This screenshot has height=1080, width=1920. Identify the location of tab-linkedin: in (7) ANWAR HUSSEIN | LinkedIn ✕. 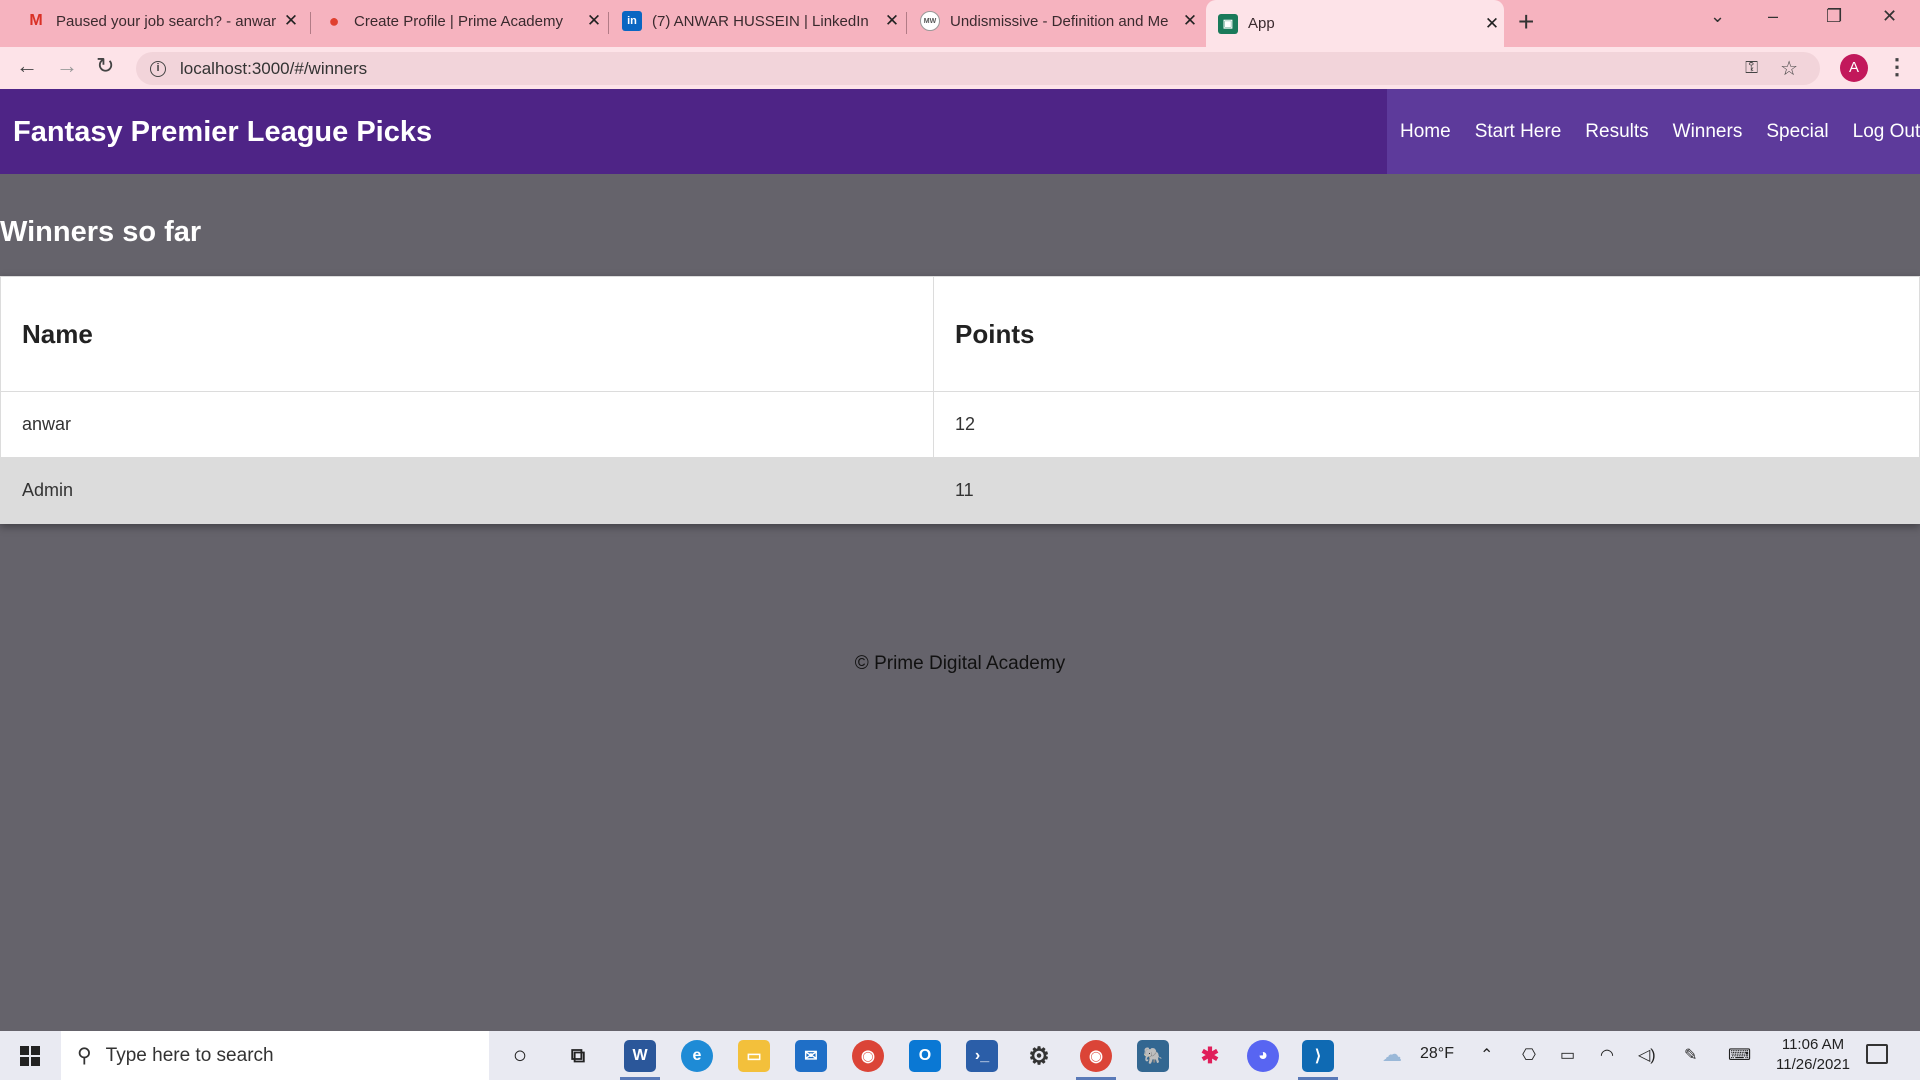
(758, 21).